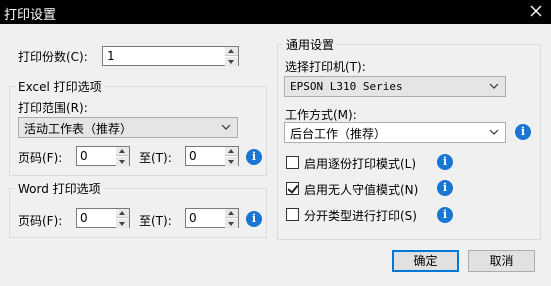  What do you see at coordinates (310, 44) in the screenshot?
I see `general-group-title: 通用设置` at bounding box center [310, 44].